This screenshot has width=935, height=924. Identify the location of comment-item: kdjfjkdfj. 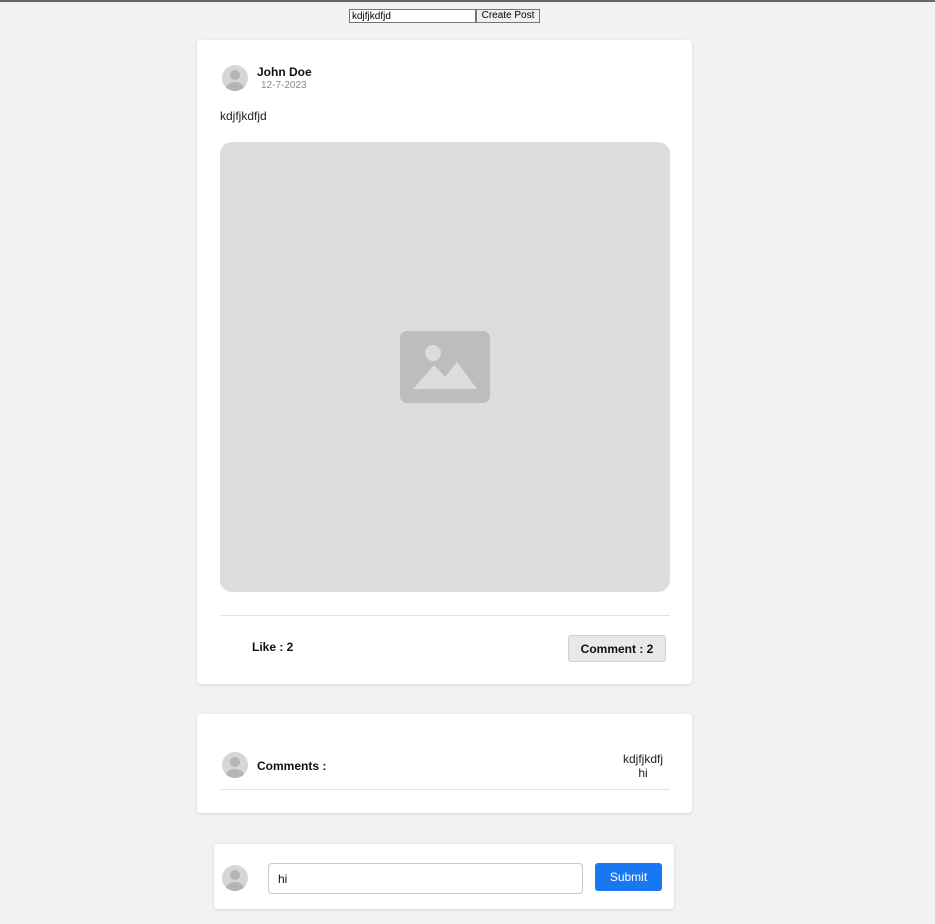
(642, 759).